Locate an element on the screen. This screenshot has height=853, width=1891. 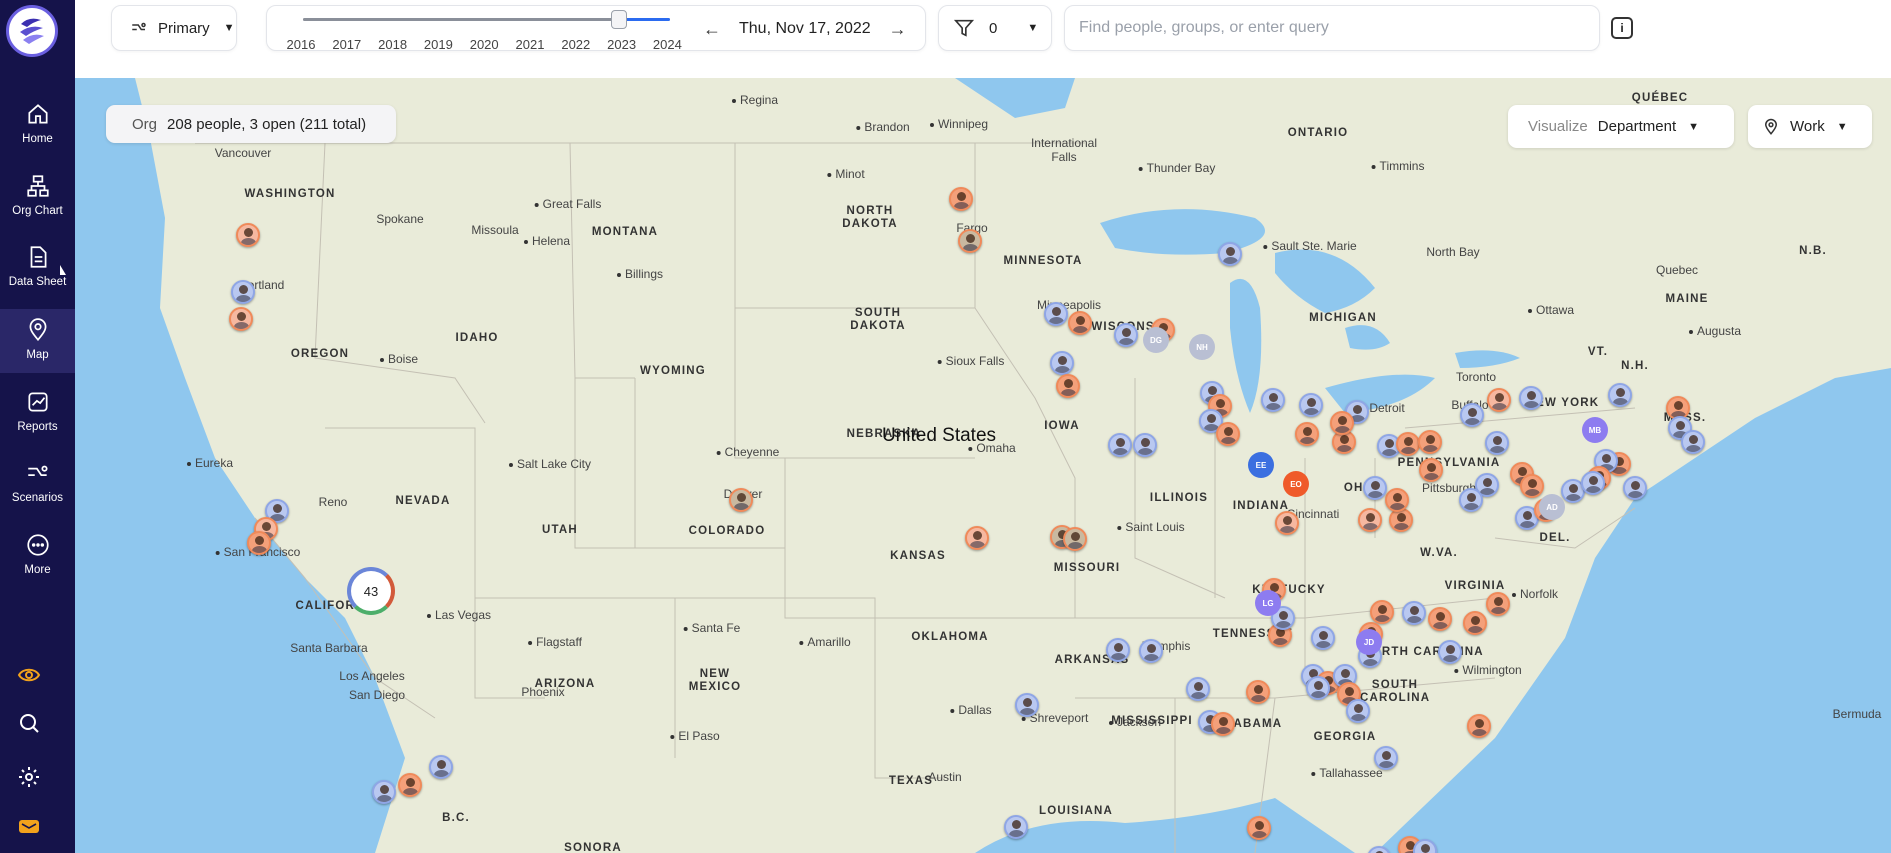
watch-eye-icon is located at coordinates (29, 675).